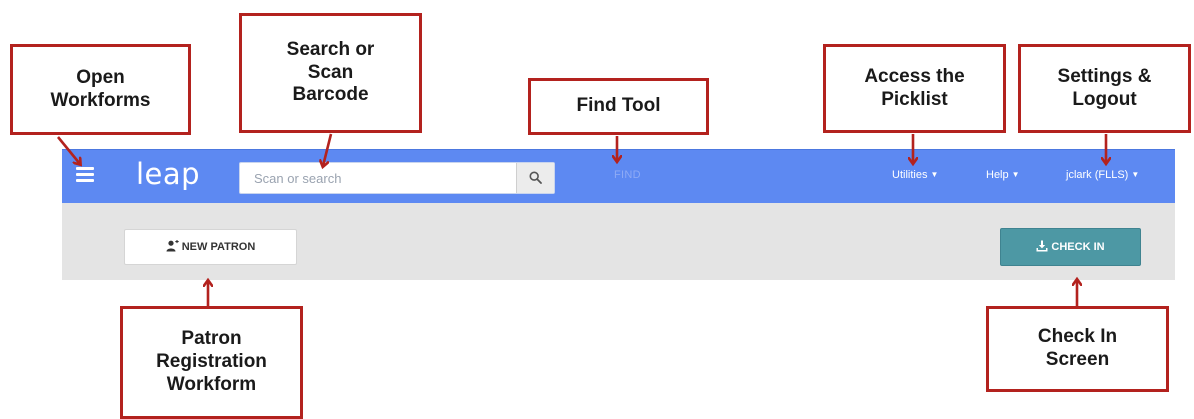 This screenshot has height=419, width=1194. I want to click on arrow-open-workforms, so click(68, 150).